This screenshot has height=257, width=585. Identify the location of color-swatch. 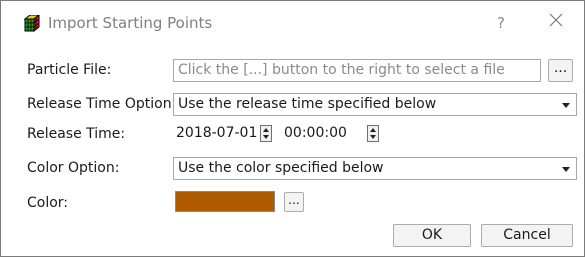
(225, 201).